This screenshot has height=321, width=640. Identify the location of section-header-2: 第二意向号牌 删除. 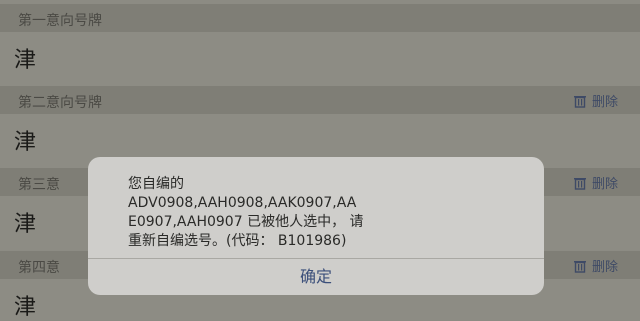
(320, 100).